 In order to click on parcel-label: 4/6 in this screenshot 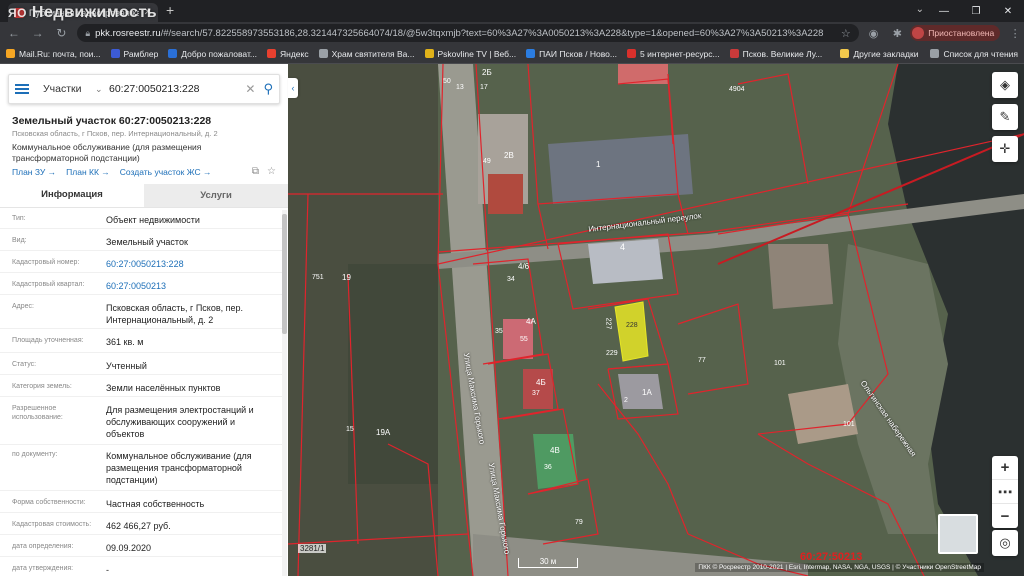, I will do `click(523, 266)`.